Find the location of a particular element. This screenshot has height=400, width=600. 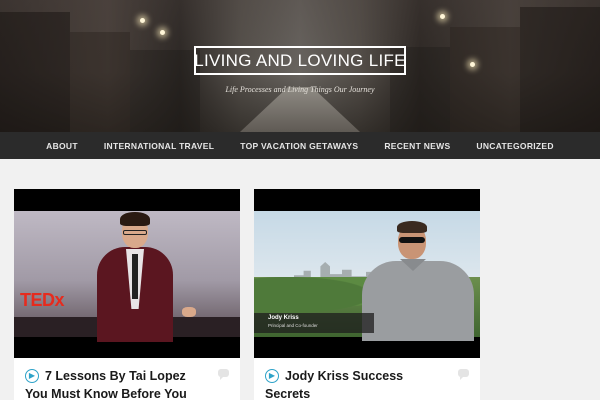

lower-third-role: Principal and Co-founder is located at coordinates (293, 325).